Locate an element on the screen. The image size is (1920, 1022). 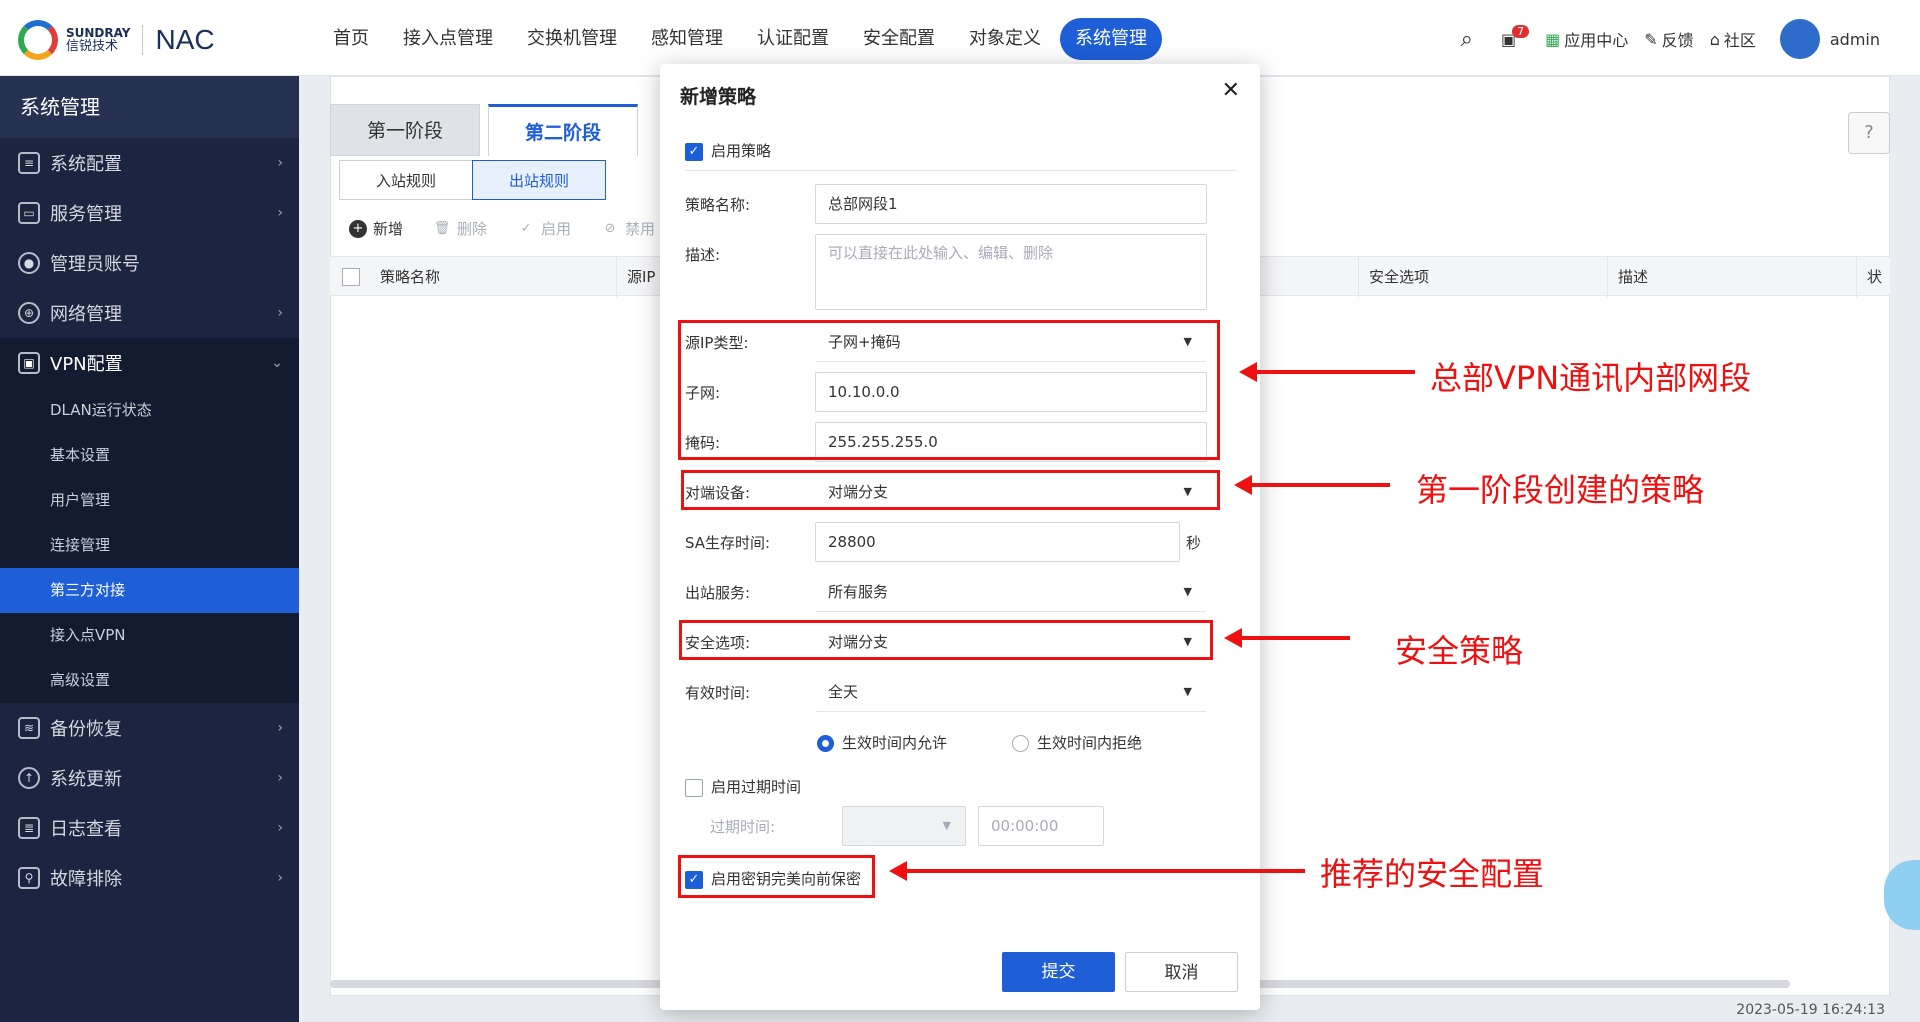
sidebar-sub-dlan-status: DLAN运行状态 is located at coordinates (149, 410).